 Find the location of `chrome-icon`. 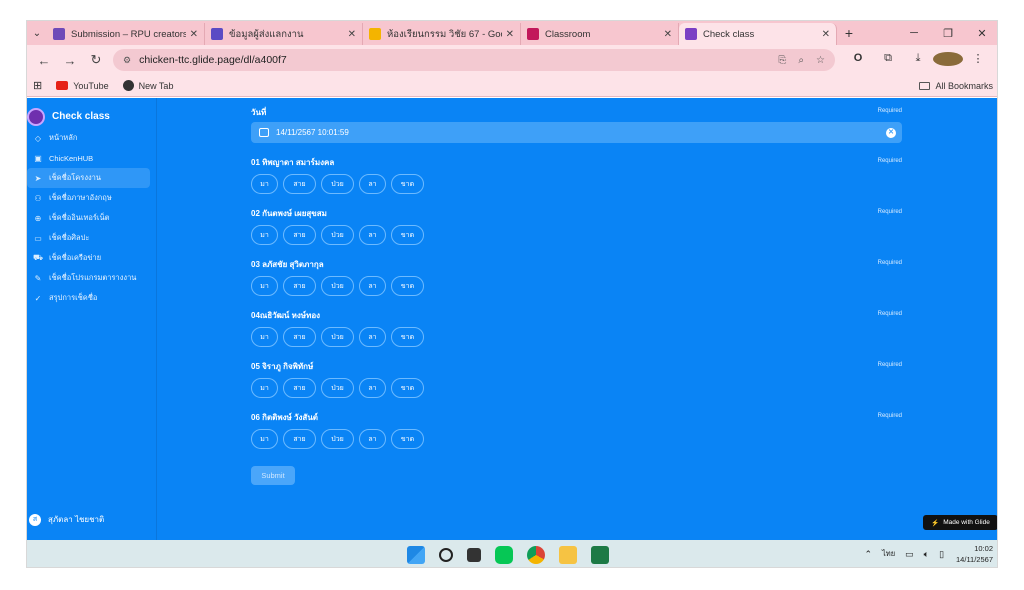

chrome-icon is located at coordinates (536, 555).